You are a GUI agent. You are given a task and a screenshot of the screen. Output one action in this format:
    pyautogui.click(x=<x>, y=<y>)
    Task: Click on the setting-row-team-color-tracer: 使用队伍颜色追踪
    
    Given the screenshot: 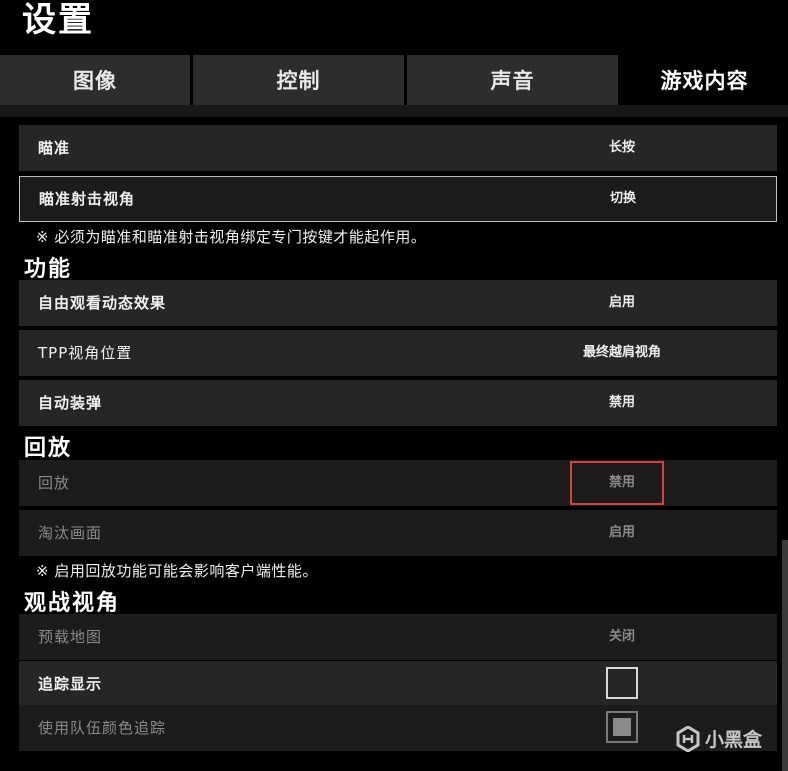 What is the action you would take?
    pyautogui.click(x=398, y=728)
    